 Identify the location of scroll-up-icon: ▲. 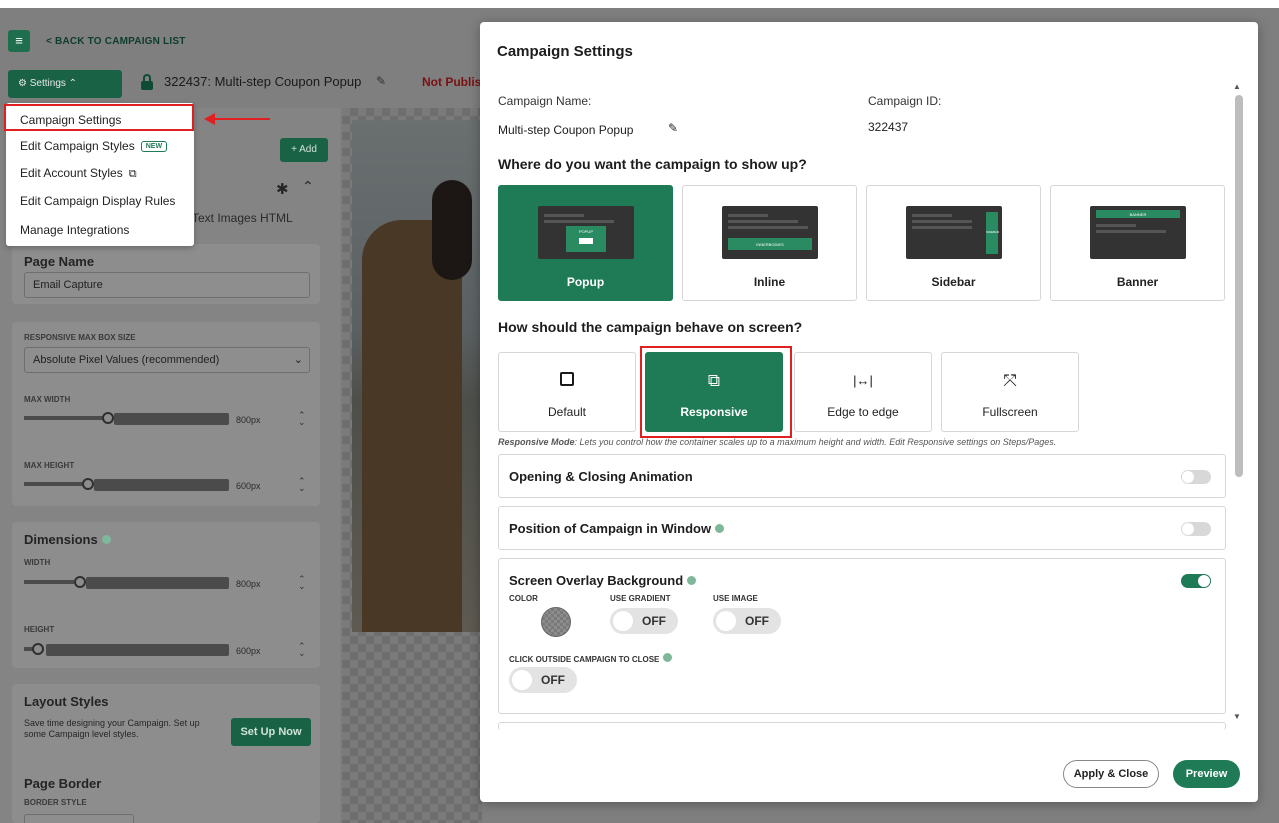
(1237, 86).